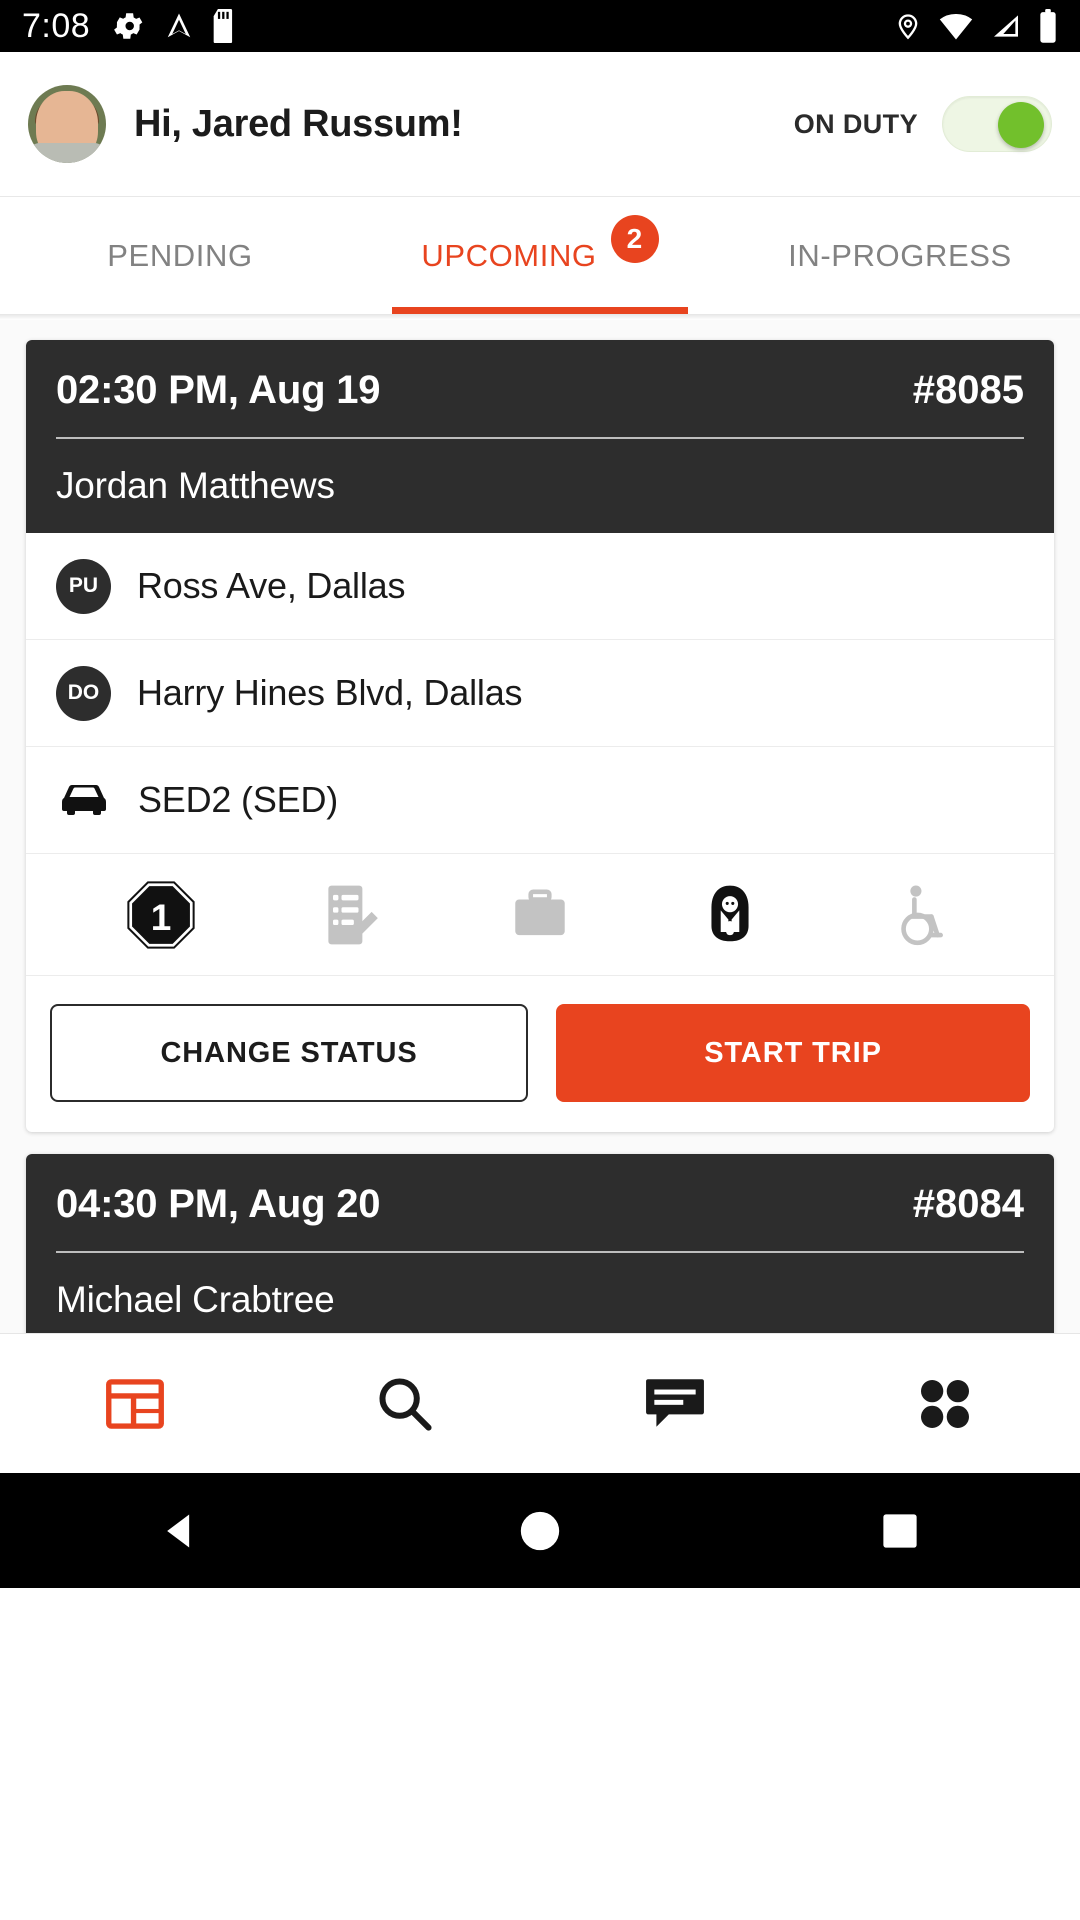  I want to click on apps-grid-icon, so click(945, 1403).